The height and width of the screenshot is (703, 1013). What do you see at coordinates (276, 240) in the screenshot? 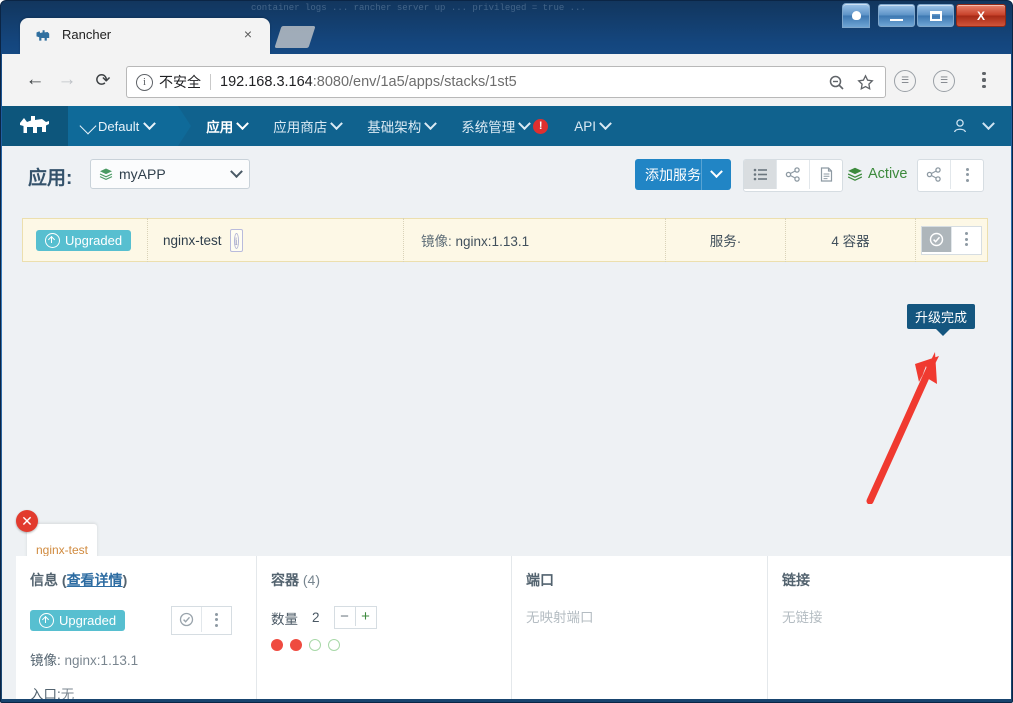
I see `service-name-cell: nginx-test i` at bounding box center [276, 240].